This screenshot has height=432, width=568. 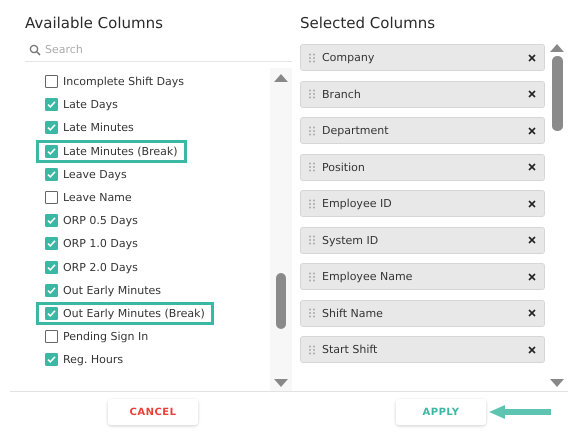 What do you see at coordinates (84, 360) in the screenshot?
I see `checkbox-item: Reg. Hours` at bounding box center [84, 360].